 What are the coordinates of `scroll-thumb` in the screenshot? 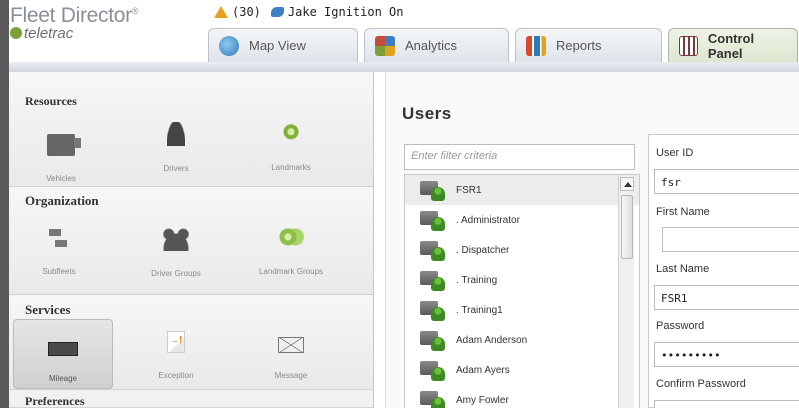 It's located at (626, 227).